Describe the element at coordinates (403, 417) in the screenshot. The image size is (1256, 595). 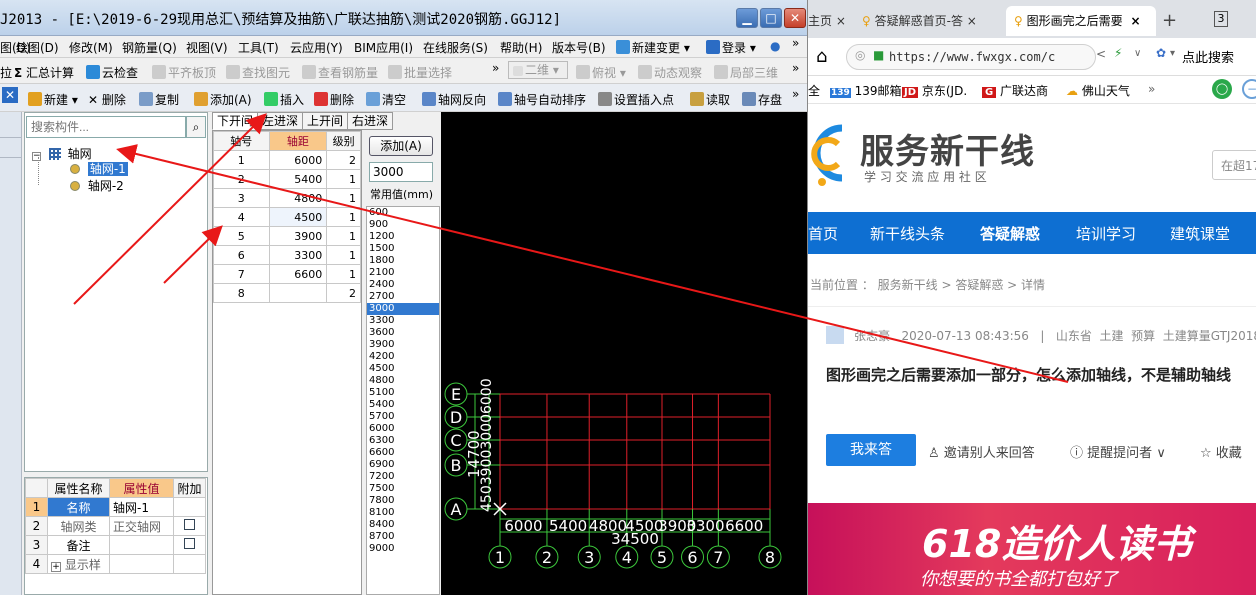
I see `list-item: 5700` at that location.